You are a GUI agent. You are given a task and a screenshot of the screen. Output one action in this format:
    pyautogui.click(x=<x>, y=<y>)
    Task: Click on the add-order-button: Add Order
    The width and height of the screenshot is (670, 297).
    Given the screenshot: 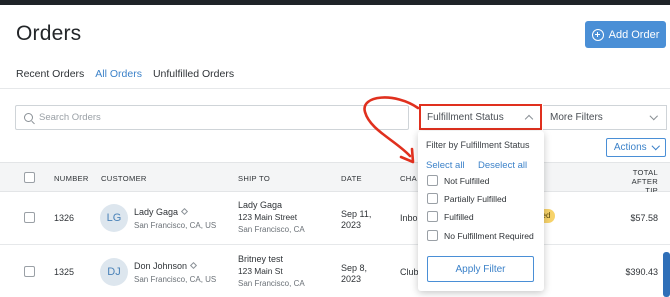 What is the action you would take?
    pyautogui.click(x=625, y=34)
    